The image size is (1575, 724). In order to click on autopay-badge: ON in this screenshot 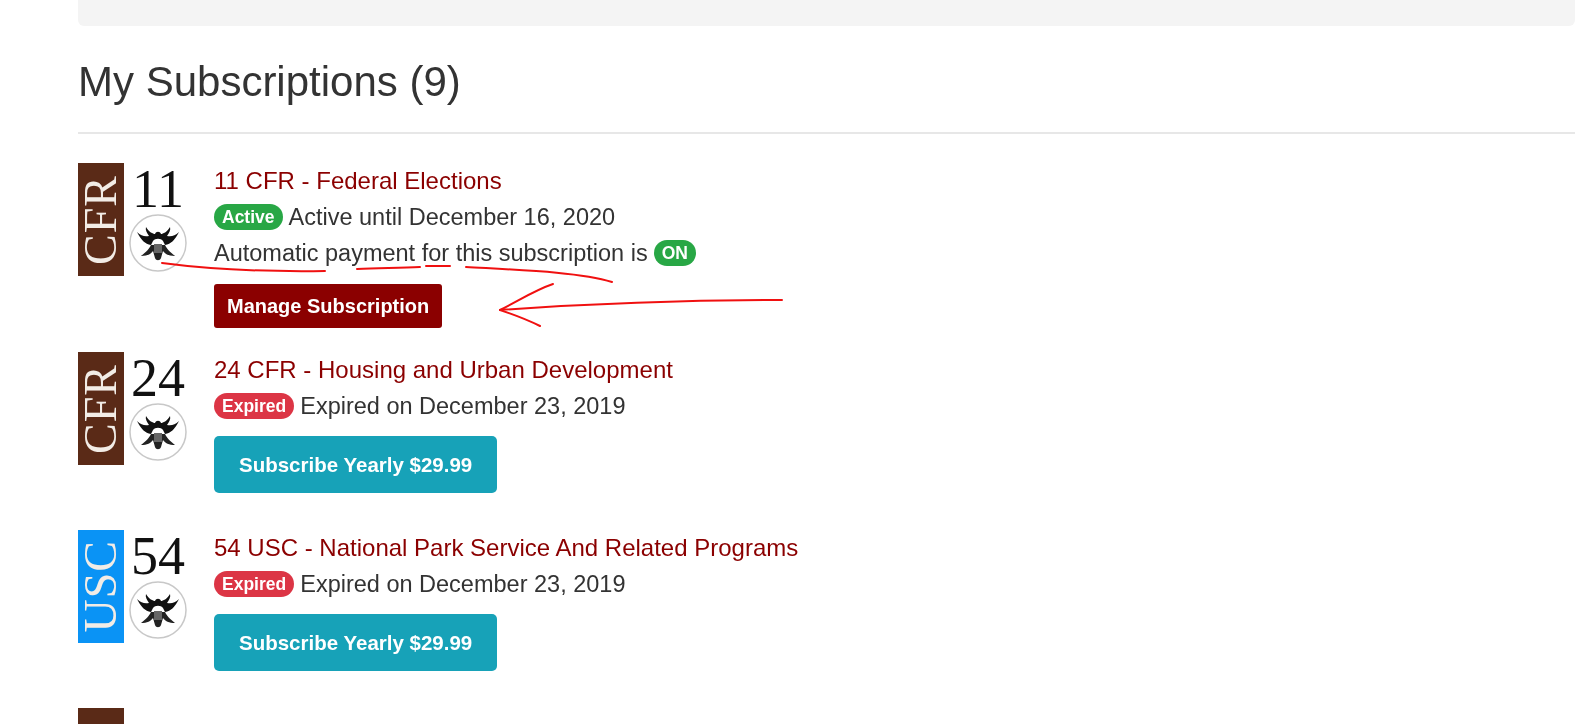, I will do `click(674, 253)`.